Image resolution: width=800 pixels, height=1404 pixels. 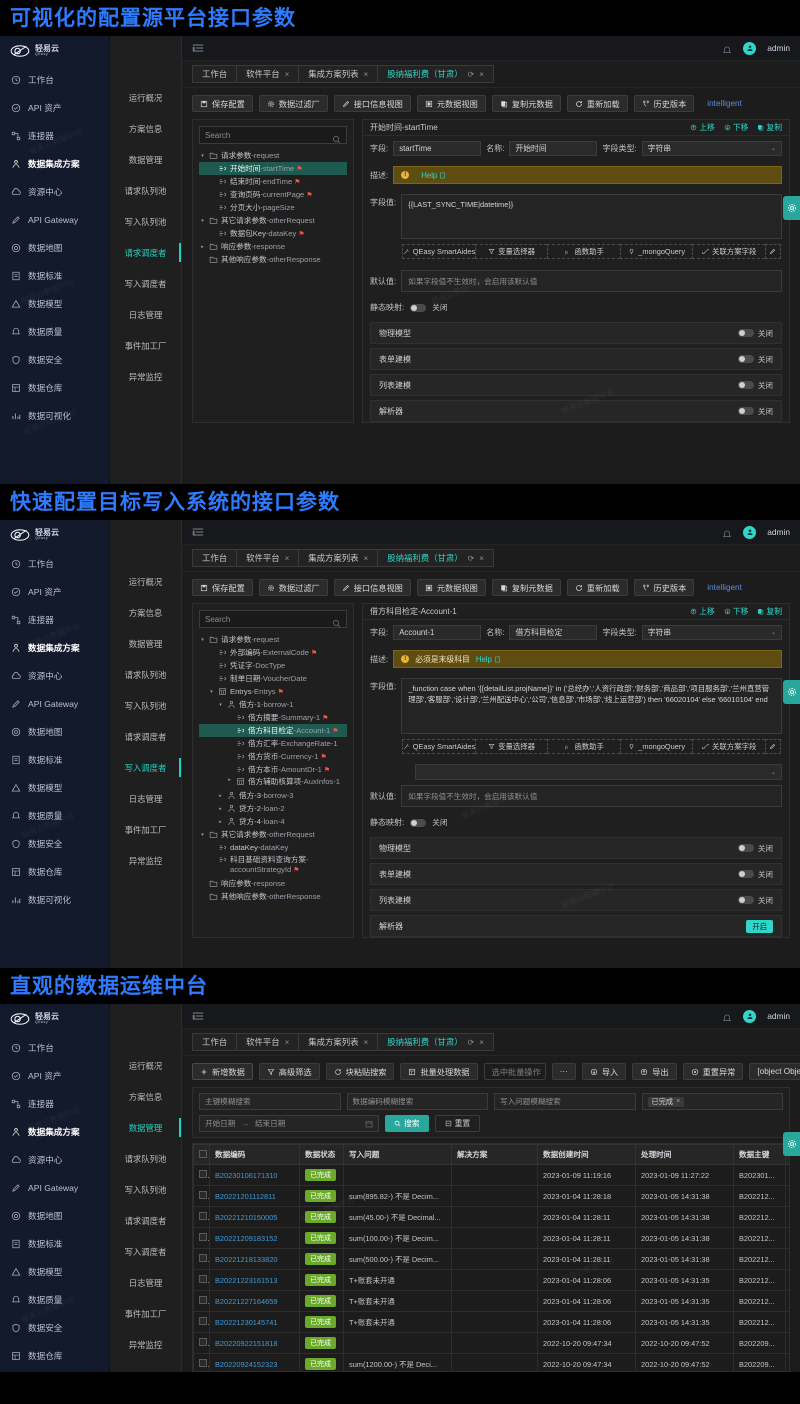 I want to click on toolbar-button-1: 数据过滤厂, so click(x=293, y=587).